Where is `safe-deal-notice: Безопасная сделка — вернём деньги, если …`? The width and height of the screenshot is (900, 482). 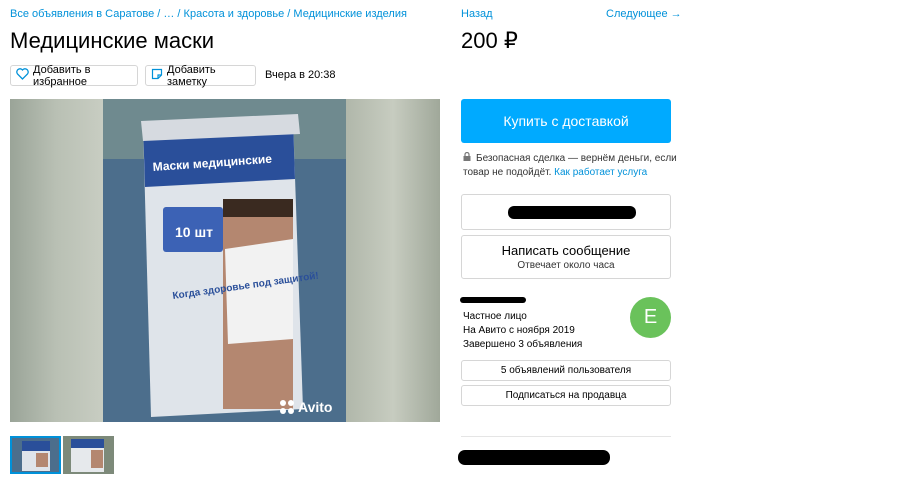 safe-deal-notice: Безопасная сделка — вернём деньги, если … is located at coordinates (570, 165).